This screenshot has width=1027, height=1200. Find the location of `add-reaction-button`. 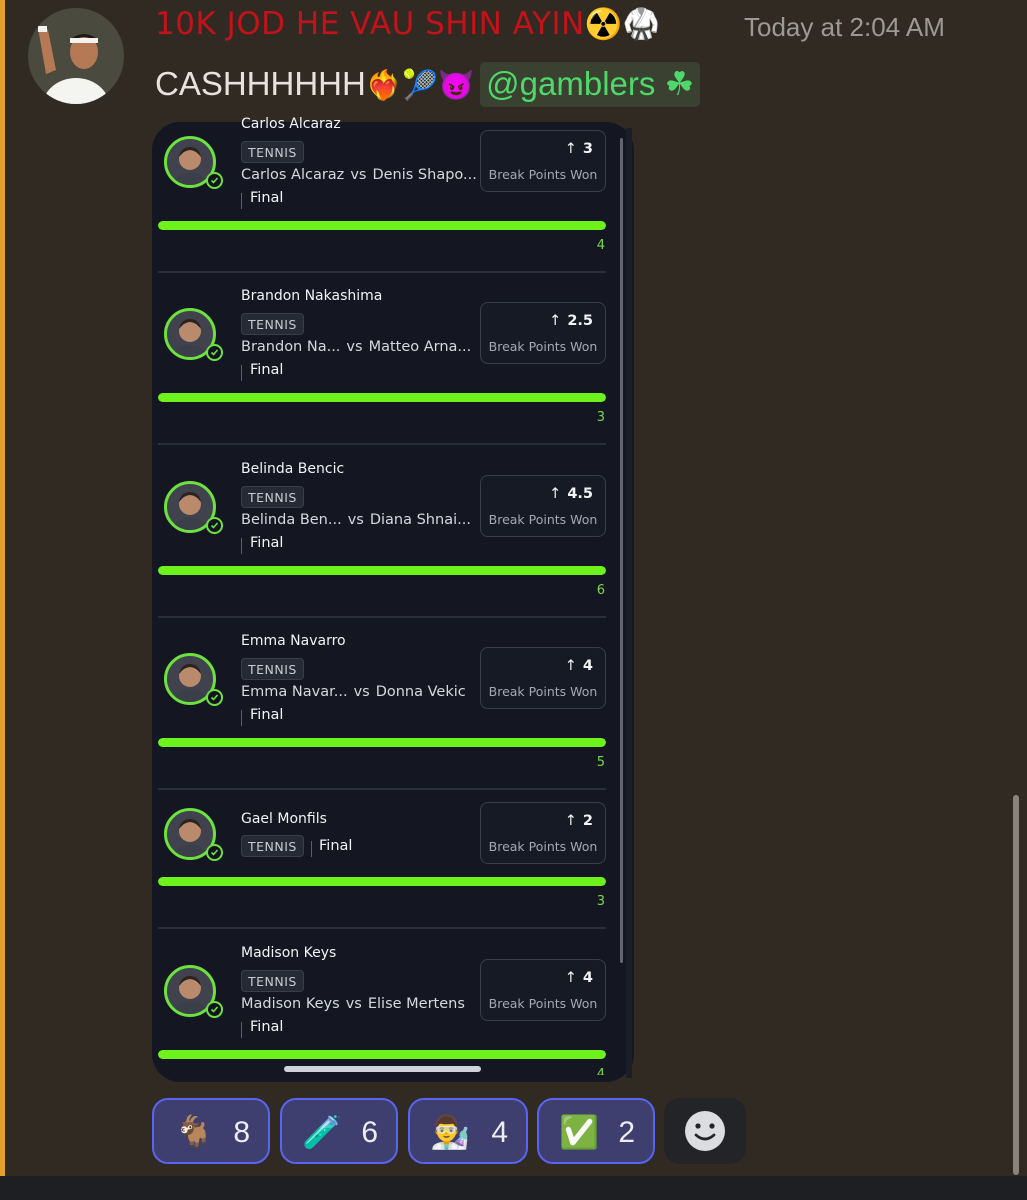

add-reaction-button is located at coordinates (705, 1131).